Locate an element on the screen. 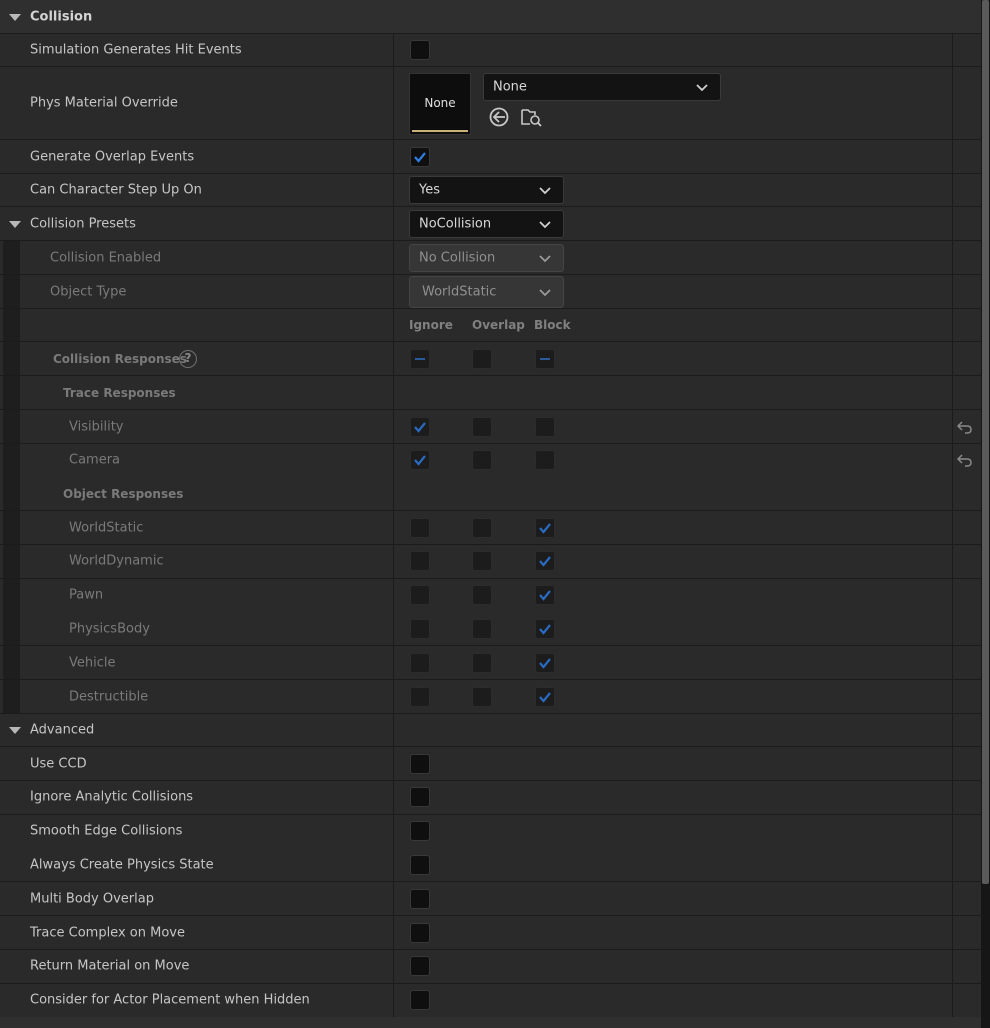 This screenshot has height=1028, width=990. object-response-row: Destructible is located at coordinates (490, 697).